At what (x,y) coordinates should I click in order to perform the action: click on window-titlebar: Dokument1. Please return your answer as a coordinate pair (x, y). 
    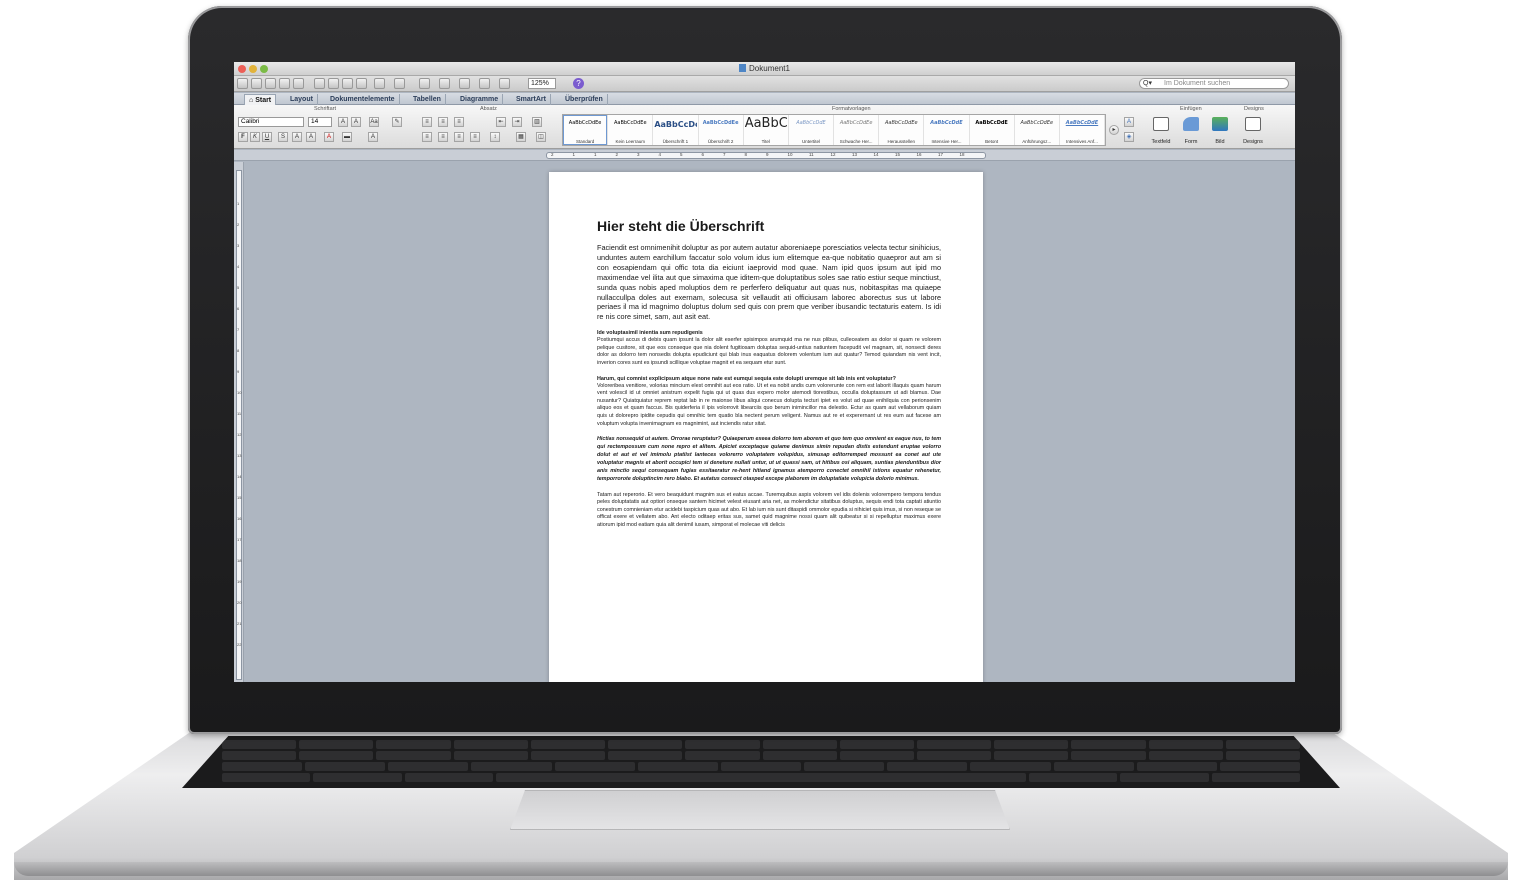
    Looking at the image, I should click on (764, 69).